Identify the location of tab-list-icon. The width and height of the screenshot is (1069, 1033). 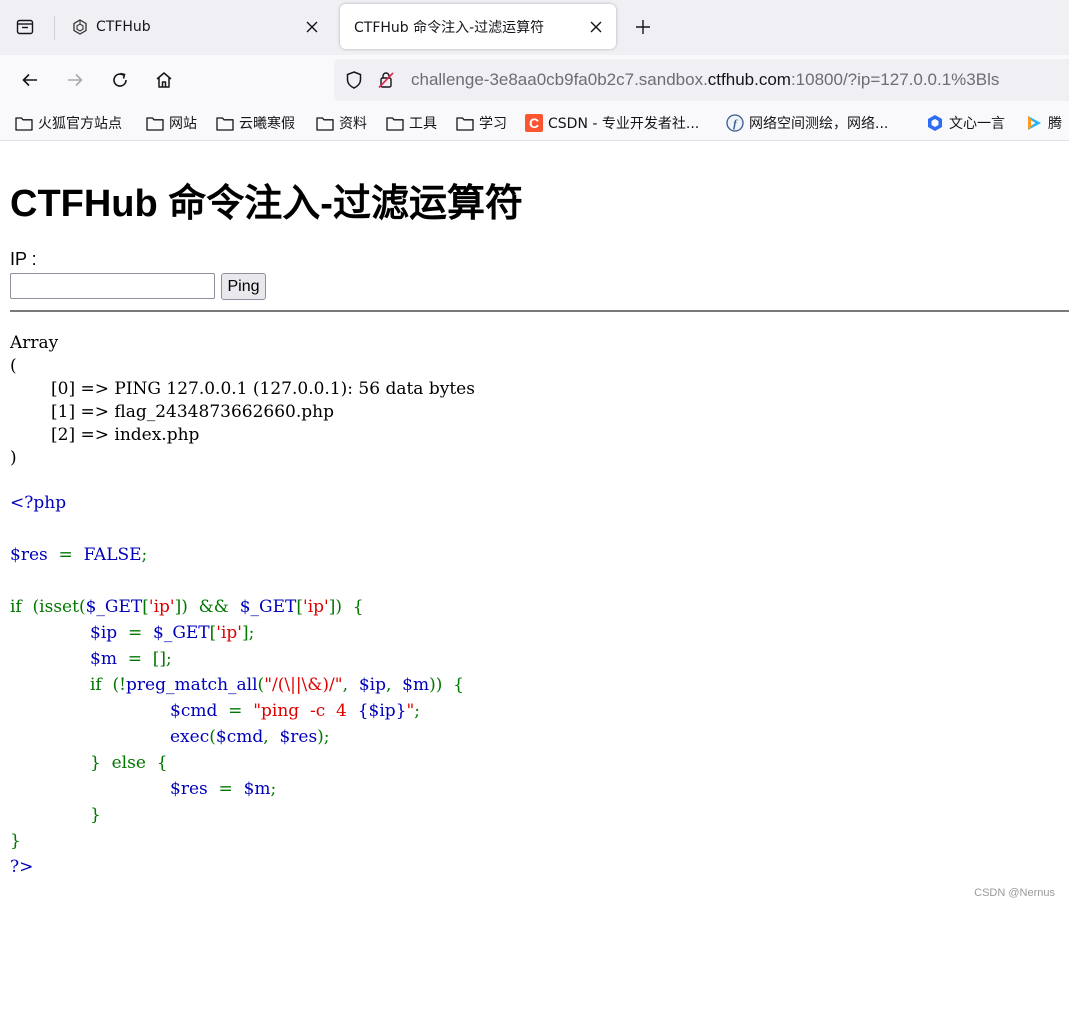
(25, 27).